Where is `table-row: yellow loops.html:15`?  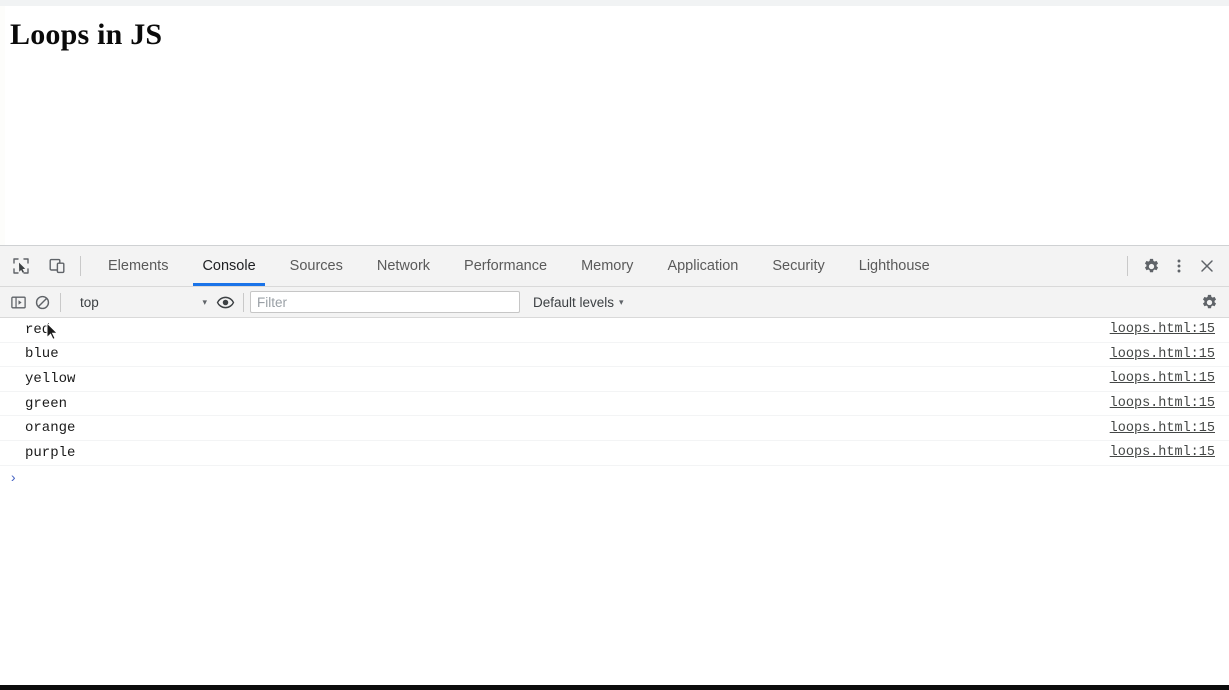 table-row: yellow loops.html:15 is located at coordinates (614, 379).